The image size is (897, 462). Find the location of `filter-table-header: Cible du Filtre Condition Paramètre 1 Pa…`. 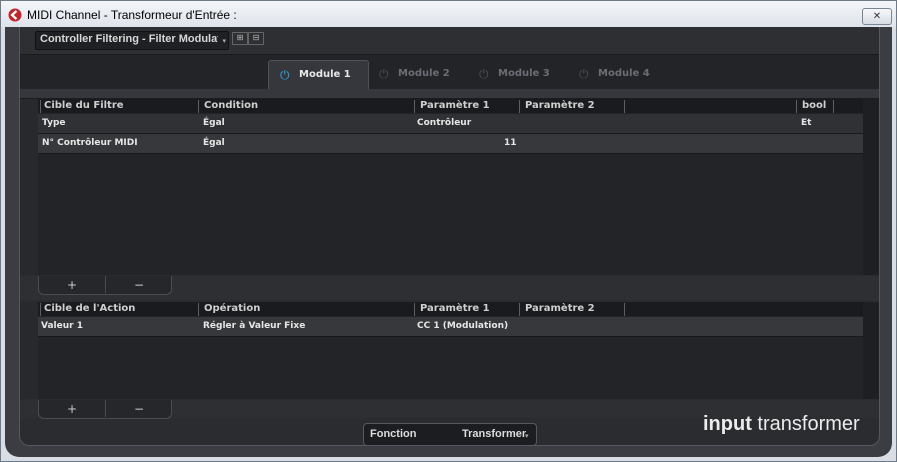

filter-table-header: Cible du Filtre Condition Paramètre 1 Pa… is located at coordinates (450, 106).